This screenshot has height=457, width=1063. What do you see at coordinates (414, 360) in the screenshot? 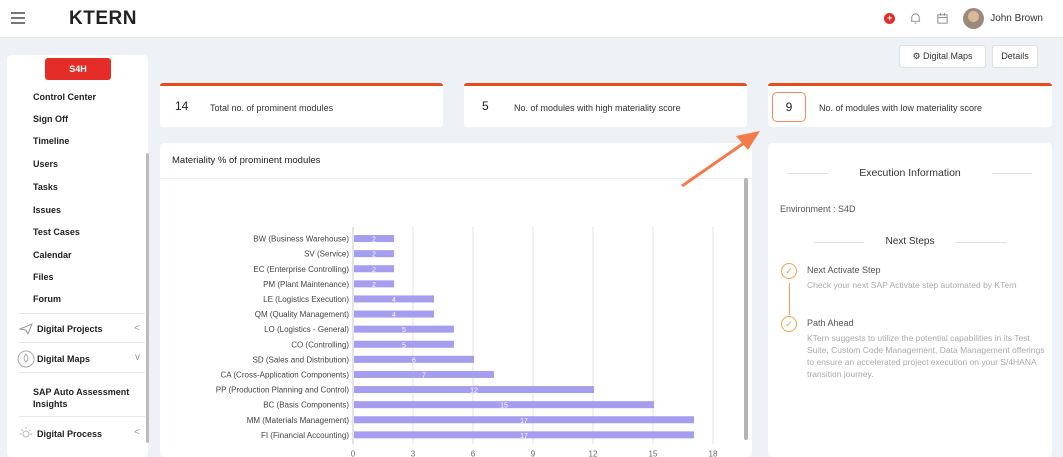
I see `data-label: 6` at bounding box center [414, 360].